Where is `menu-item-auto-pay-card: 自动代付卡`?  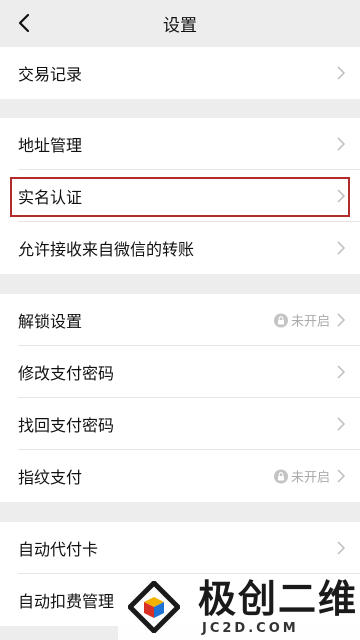 menu-item-auto-pay-card: 自动代付卡 is located at coordinates (180, 548).